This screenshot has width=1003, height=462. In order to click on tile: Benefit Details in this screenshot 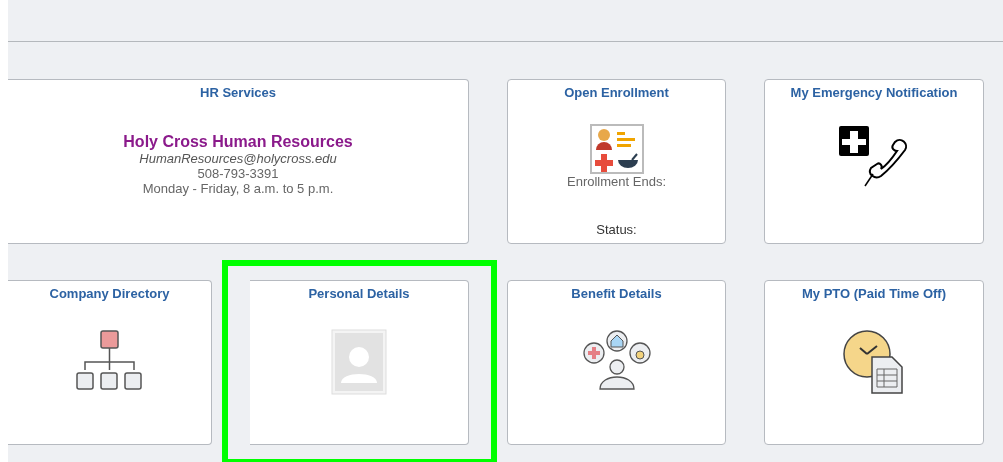, I will do `click(616, 362)`.